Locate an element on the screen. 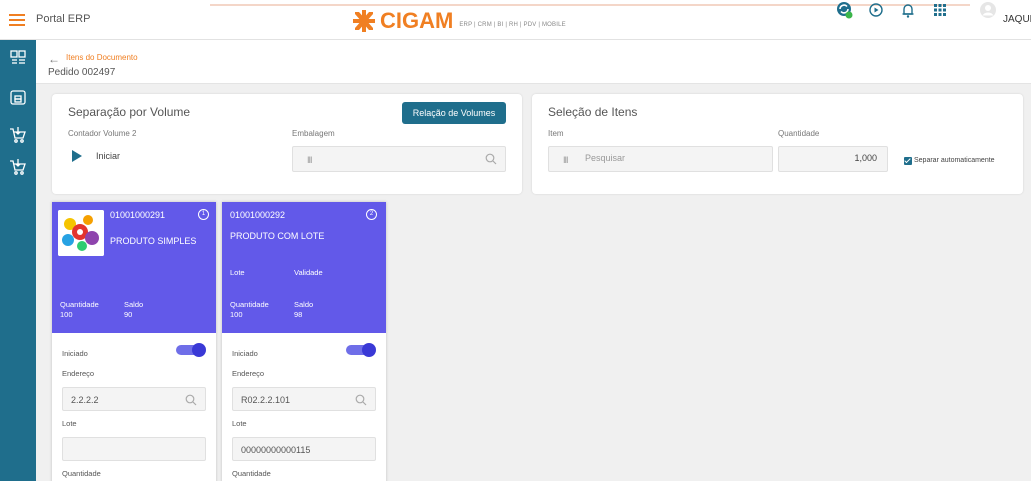 This screenshot has width=1031, height=481. sync-icon is located at coordinates (844, 10).